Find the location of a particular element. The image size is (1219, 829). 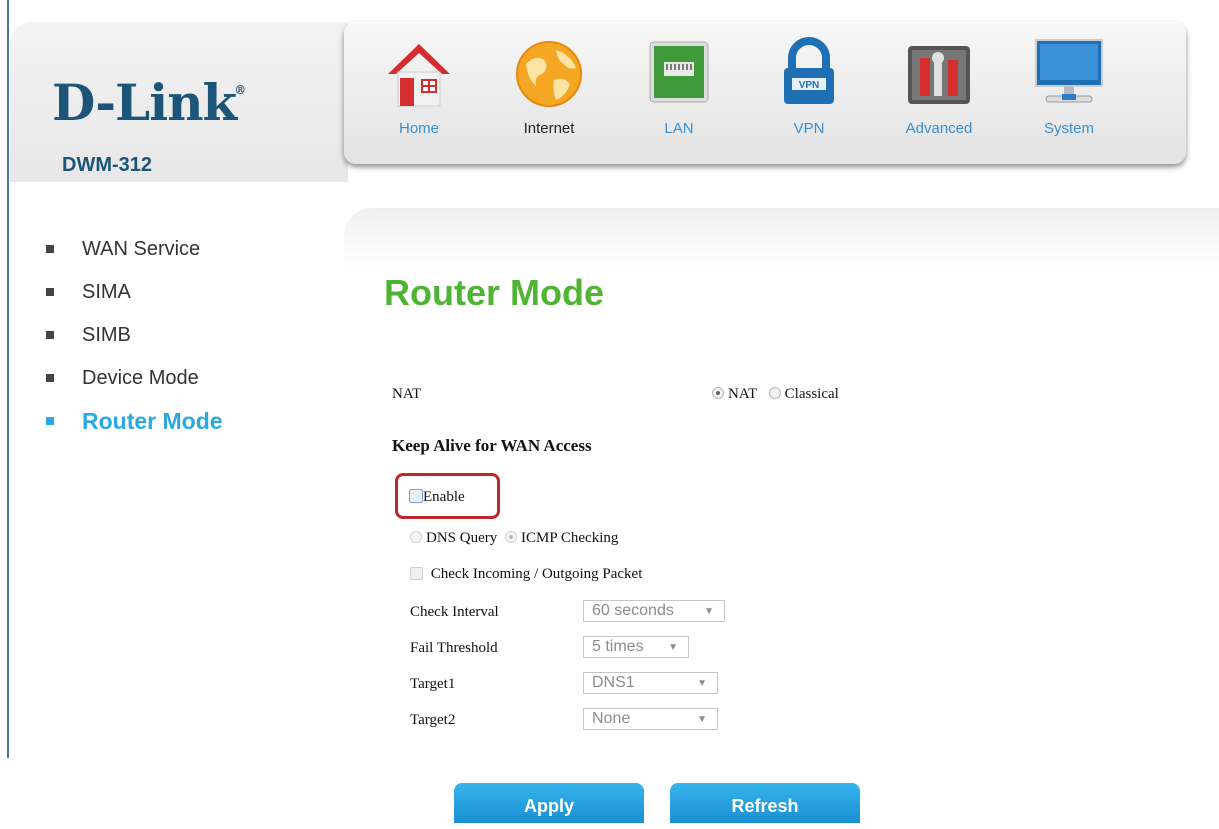

check-interval-select: 60 seconds ▼ is located at coordinates (654, 611).